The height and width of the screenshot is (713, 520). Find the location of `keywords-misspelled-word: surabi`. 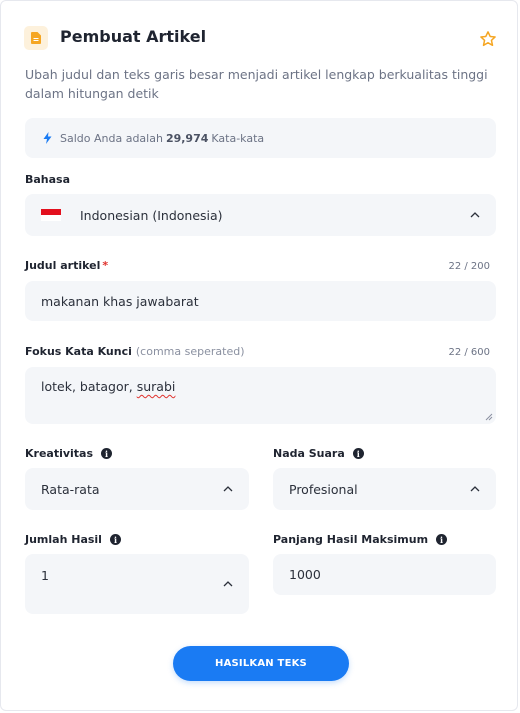

keywords-misspelled-word: surabi is located at coordinates (156, 386).